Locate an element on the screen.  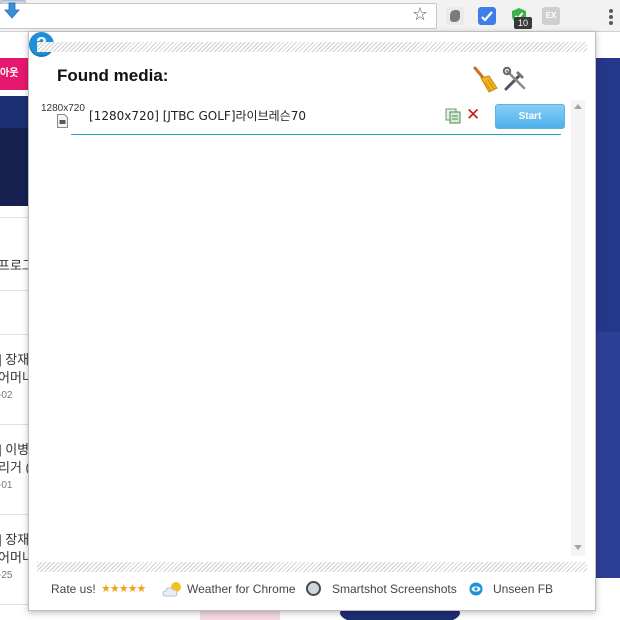
popup-header-hatch is located at coordinates (312, 47).